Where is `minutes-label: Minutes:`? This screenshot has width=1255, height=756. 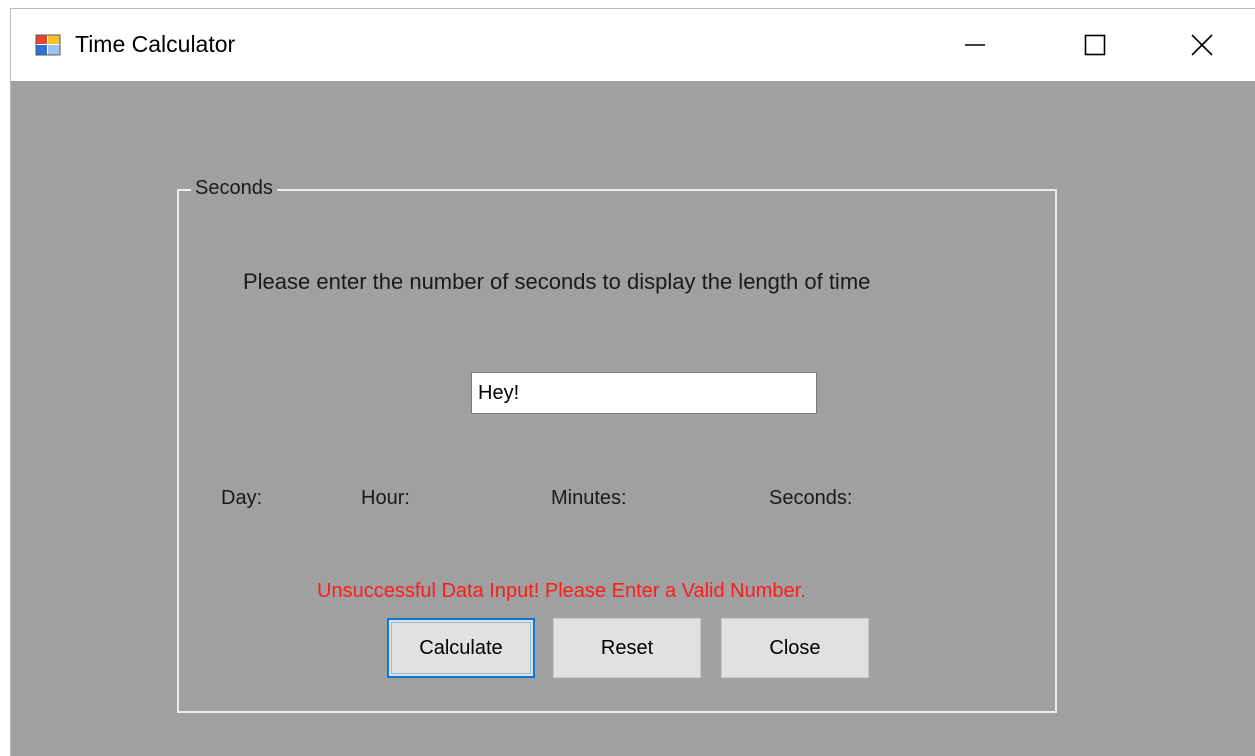 minutes-label: Minutes: is located at coordinates (589, 498).